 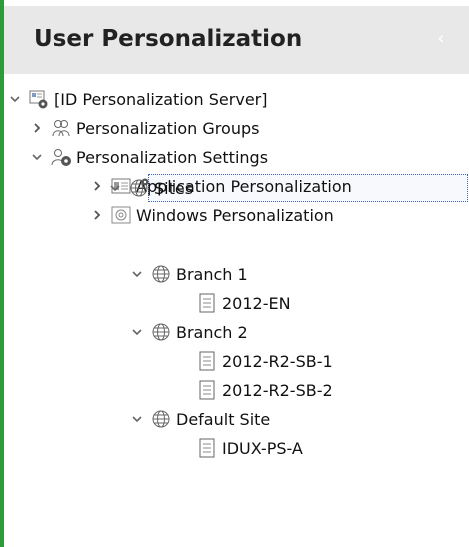 I want to click on tree-item-branch-2: Branch 2, so click(x=189, y=332).